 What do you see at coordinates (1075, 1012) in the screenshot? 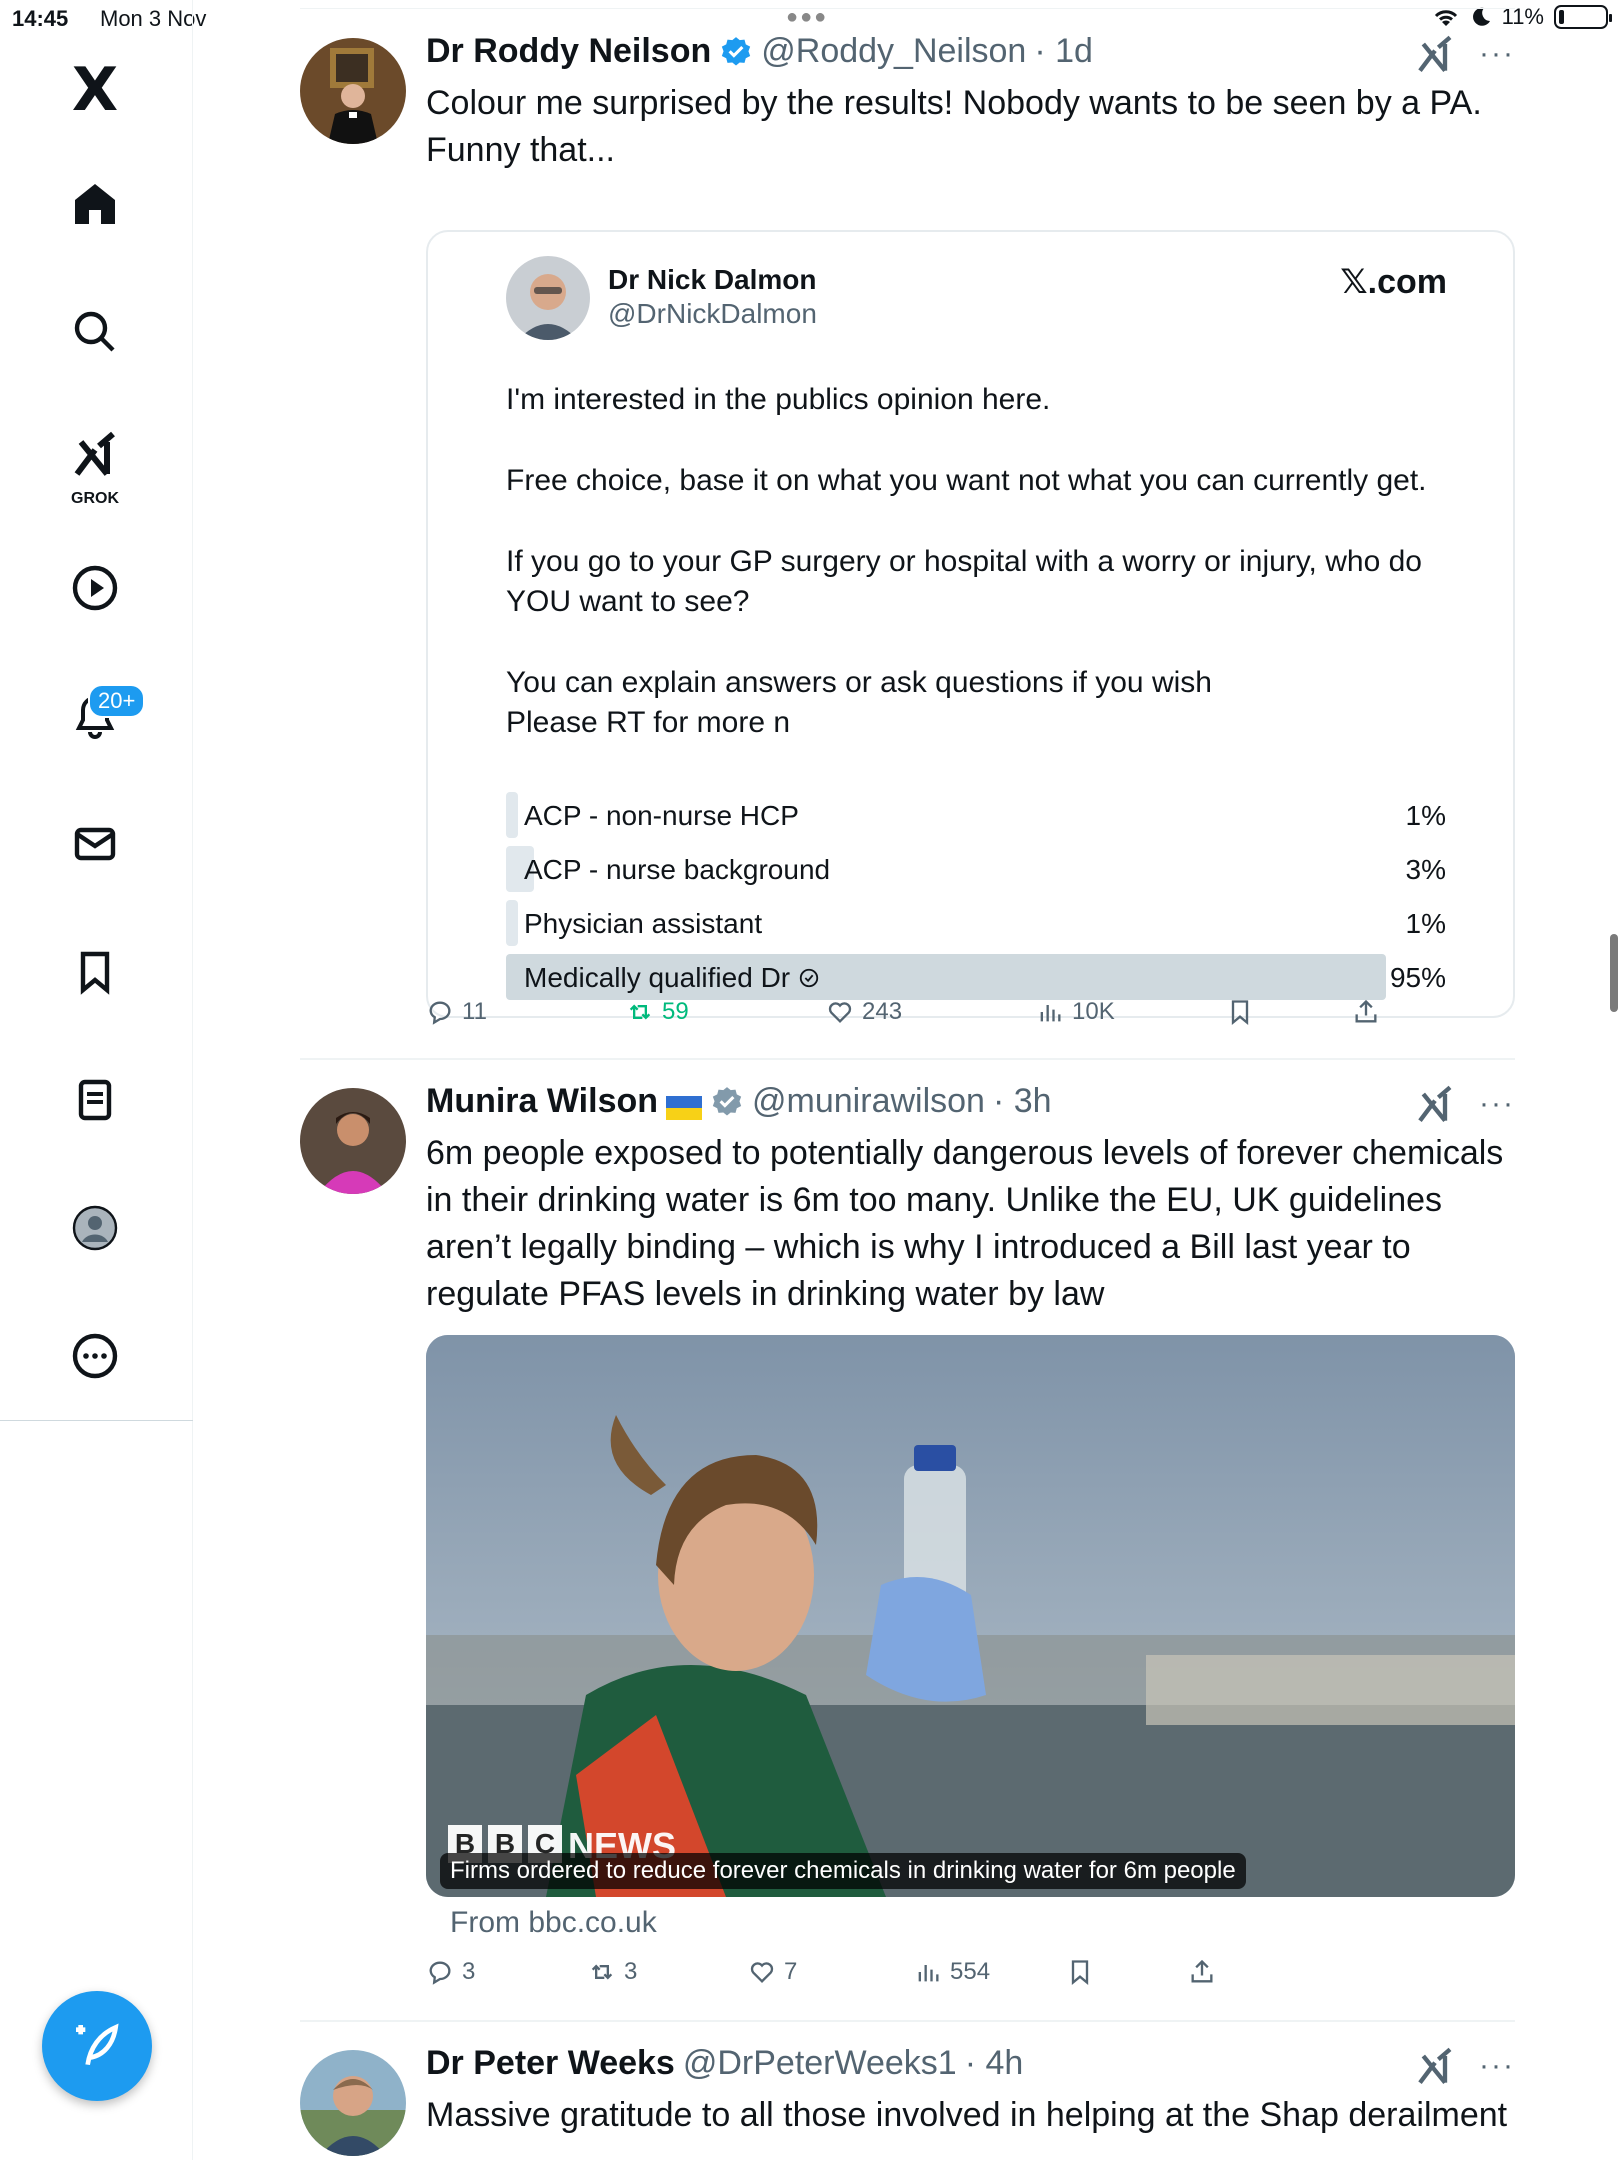
I see `views-button: 10K` at bounding box center [1075, 1012].